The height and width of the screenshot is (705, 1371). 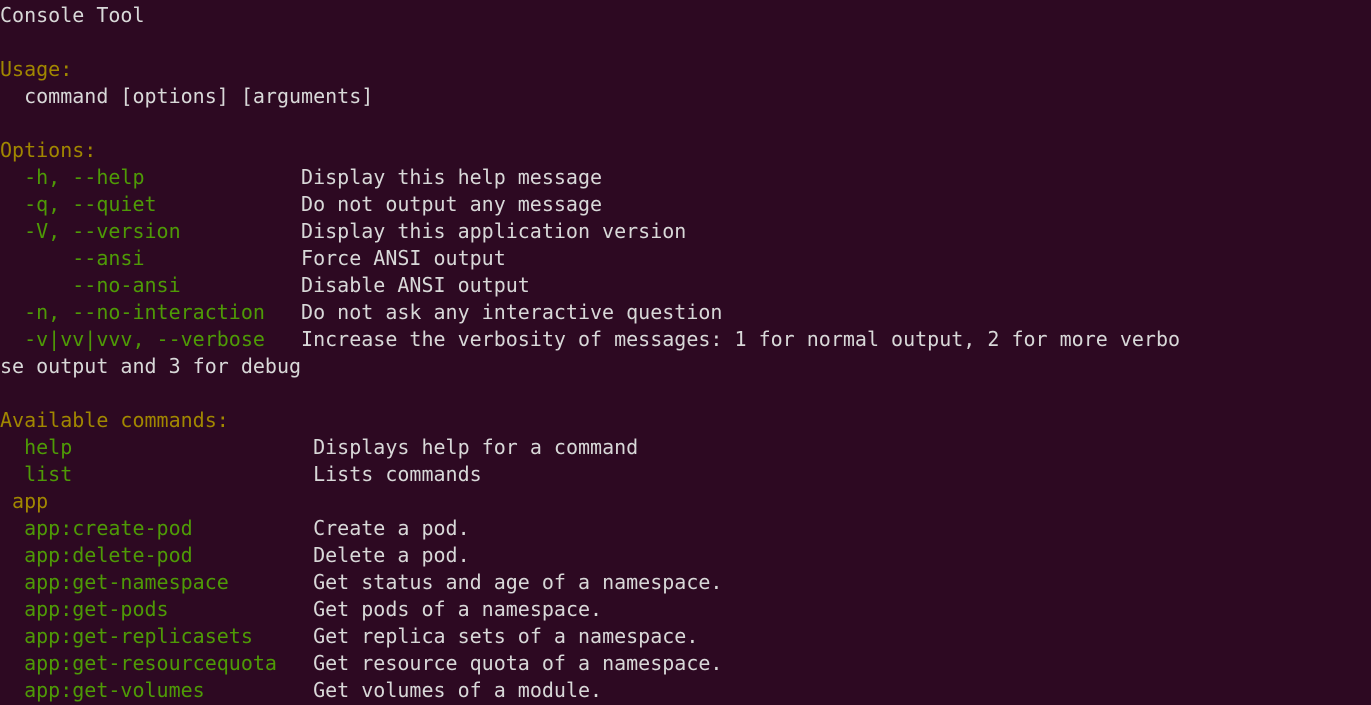 What do you see at coordinates (150, 285) in the screenshot?
I see `option-flag: --no-ansi` at bounding box center [150, 285].